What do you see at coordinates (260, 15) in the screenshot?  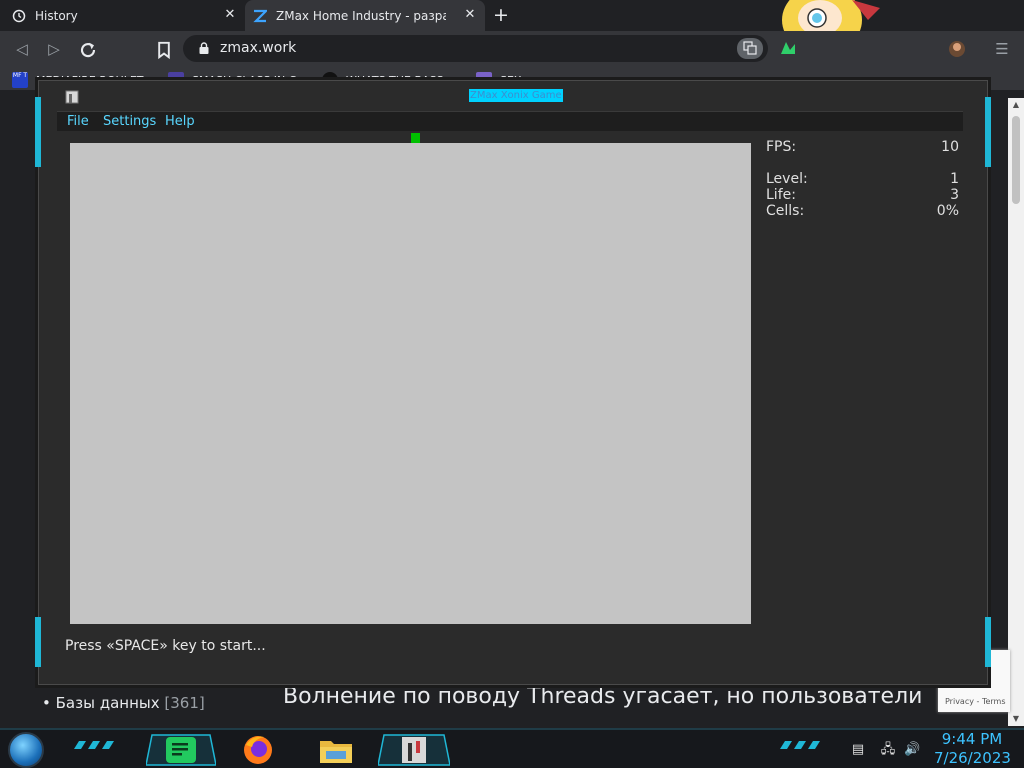 I see `zmax-favicon` at bounding box center [260, 15].